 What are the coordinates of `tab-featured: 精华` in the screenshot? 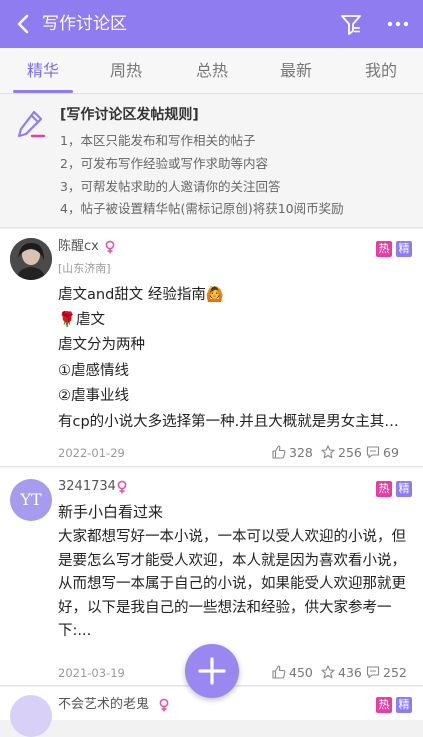 It's located at (43, 71).